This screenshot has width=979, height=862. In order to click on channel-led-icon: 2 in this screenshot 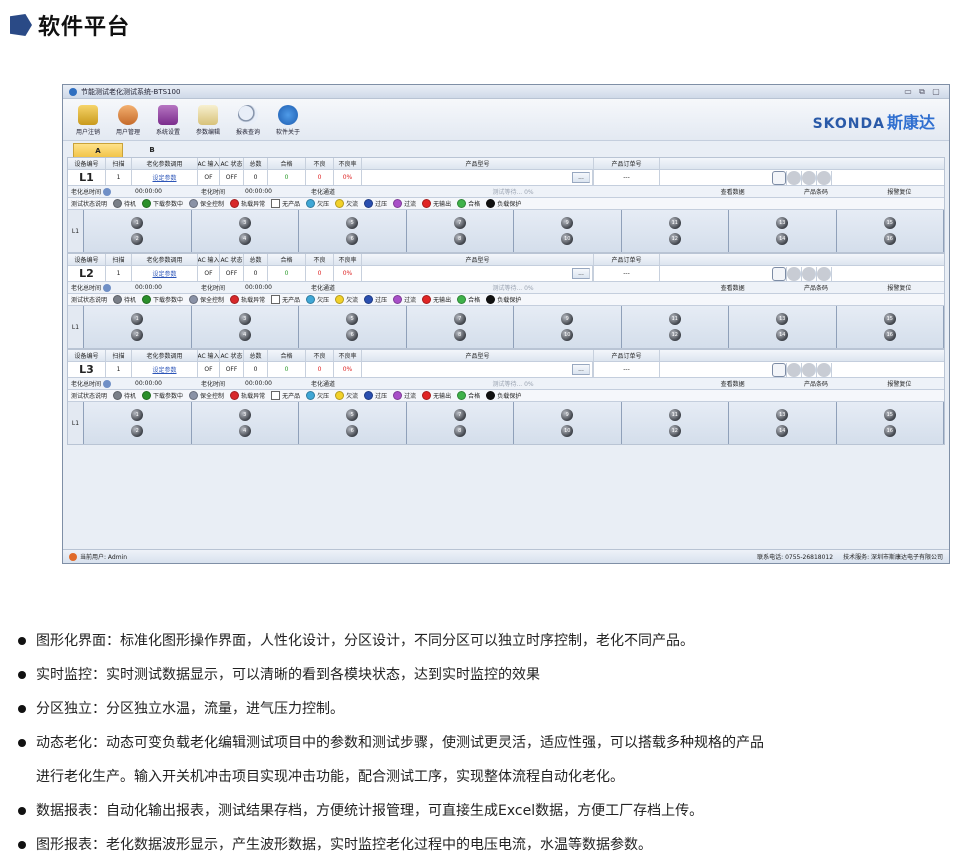, I will do `click(137, 335)`.